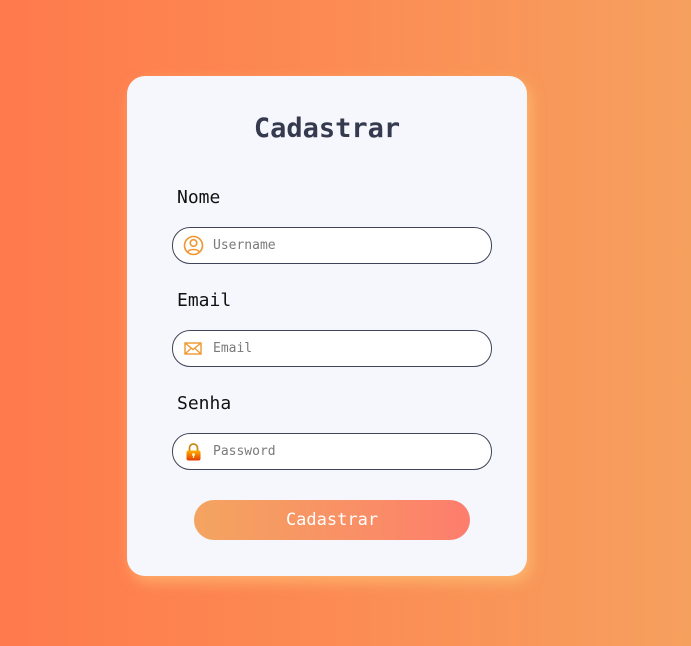  Describe the element at coordinates (204, 403) in the screenshot. I see `password-label: Senha` at that location.